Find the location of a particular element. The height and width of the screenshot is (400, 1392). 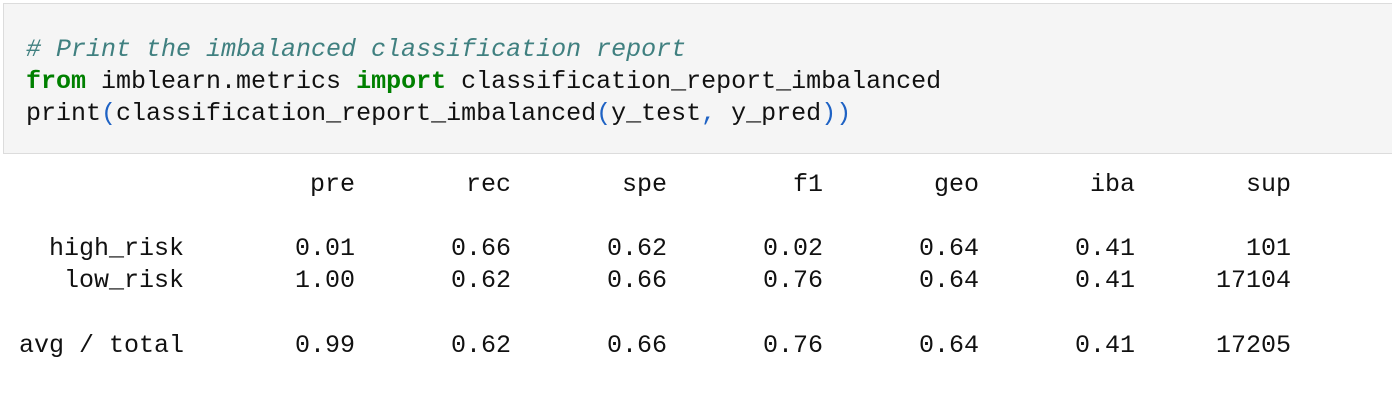

row-label-avg-total: avg / total is located at coordinates (101, 345).